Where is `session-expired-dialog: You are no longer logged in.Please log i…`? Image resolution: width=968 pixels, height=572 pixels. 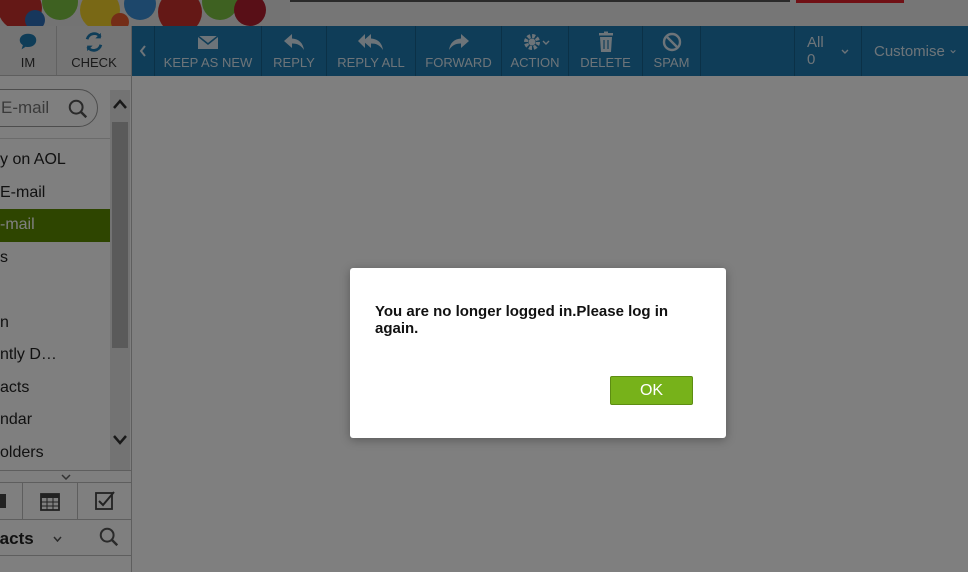
session-expired-dialog: You are no longer logged in.Please log i… is located at coordinates (538, 353).